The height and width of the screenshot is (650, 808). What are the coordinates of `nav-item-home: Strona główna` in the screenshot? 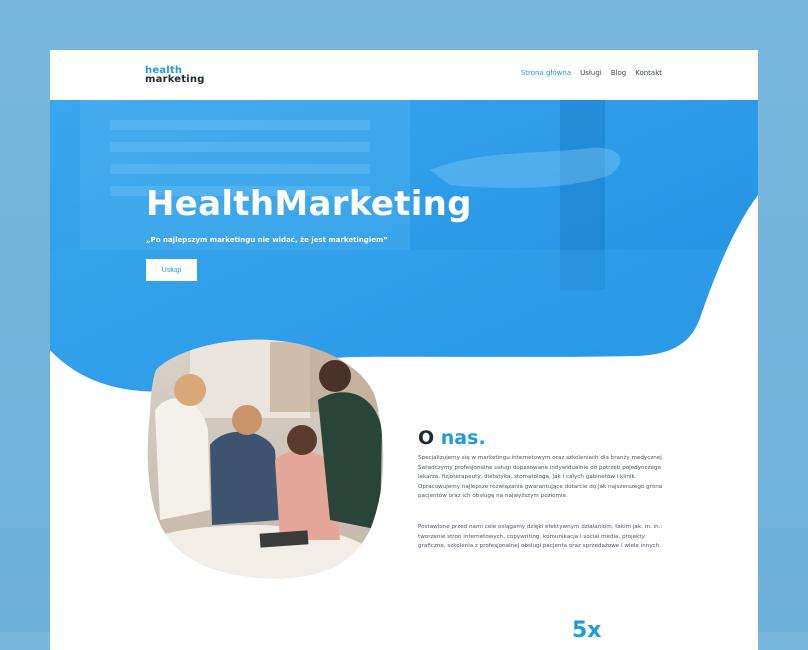 It's located at (546, 73).